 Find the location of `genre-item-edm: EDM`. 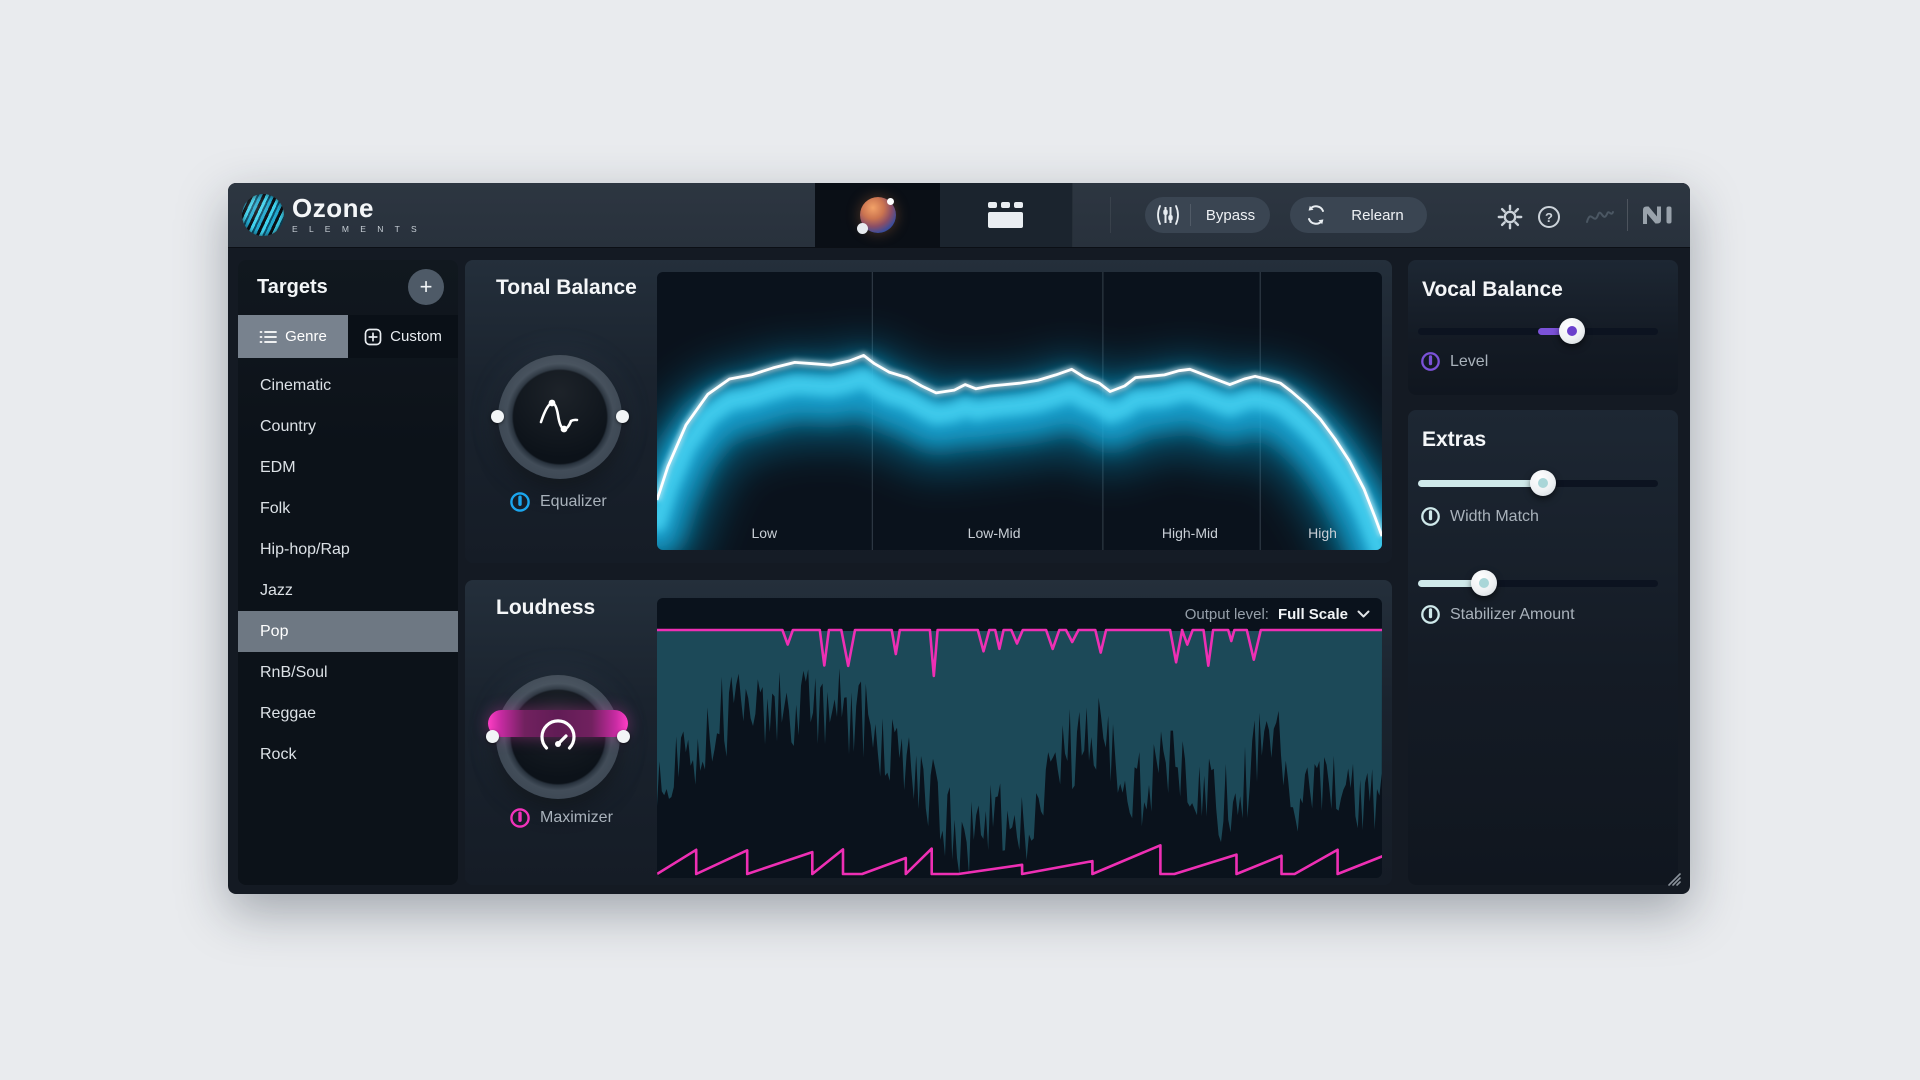

genre-item-edm: EDM is located at coordinates (348, 467).